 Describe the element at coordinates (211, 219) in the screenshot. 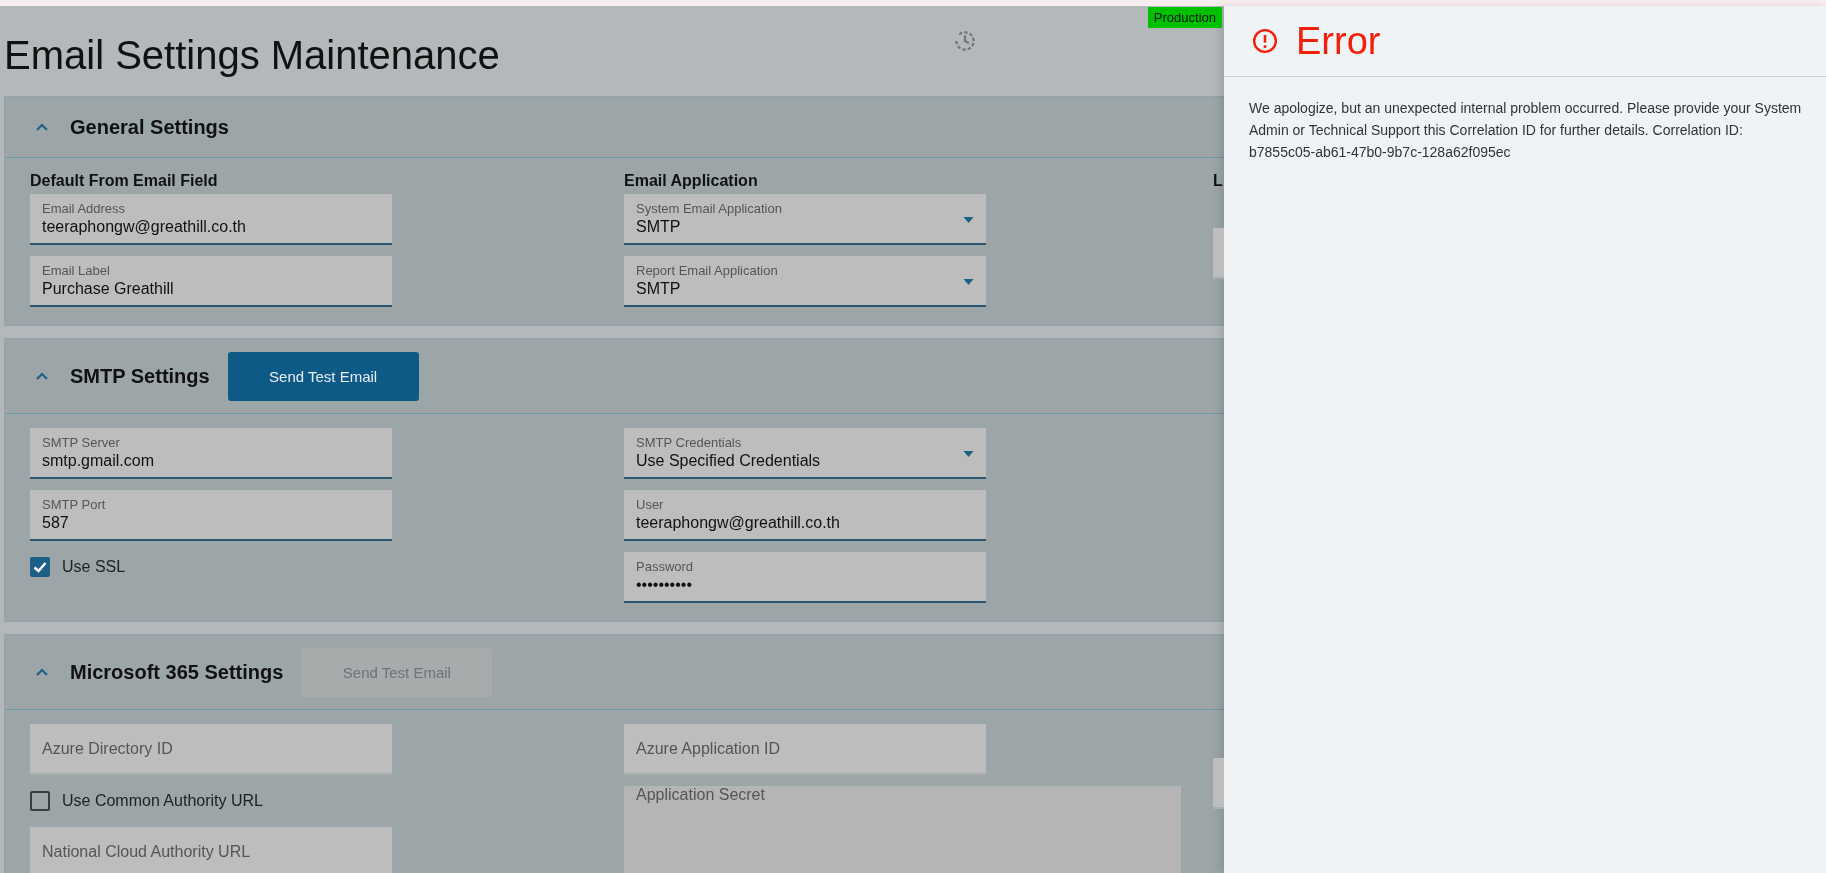

I see `input-field: Email Address teeraphongw@greathill.co.th` at that location.